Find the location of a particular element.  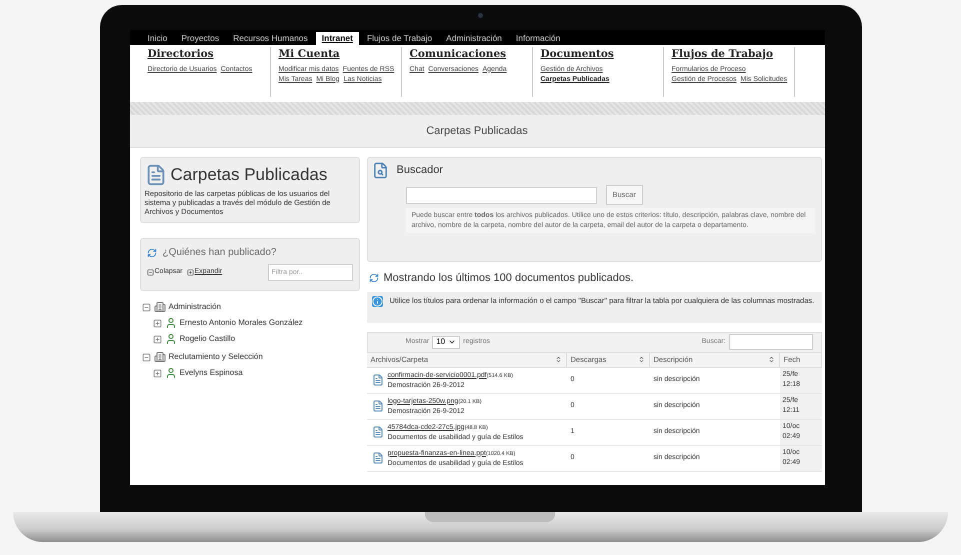

nav-tab: Proyectos is located at coordinates (200, 38).